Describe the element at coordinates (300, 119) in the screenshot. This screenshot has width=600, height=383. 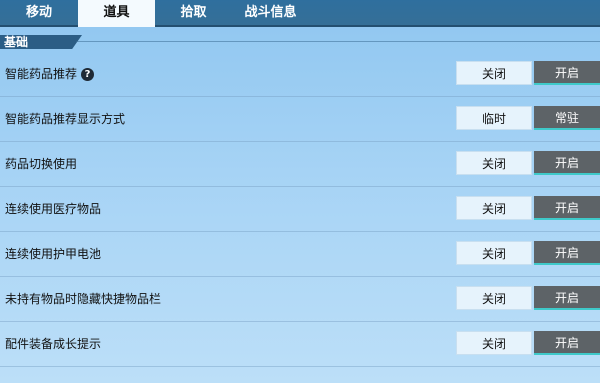
I see `setting-row-smart-medicine-display: 智能药品推荐显示方式 临时 常驻` at that location.